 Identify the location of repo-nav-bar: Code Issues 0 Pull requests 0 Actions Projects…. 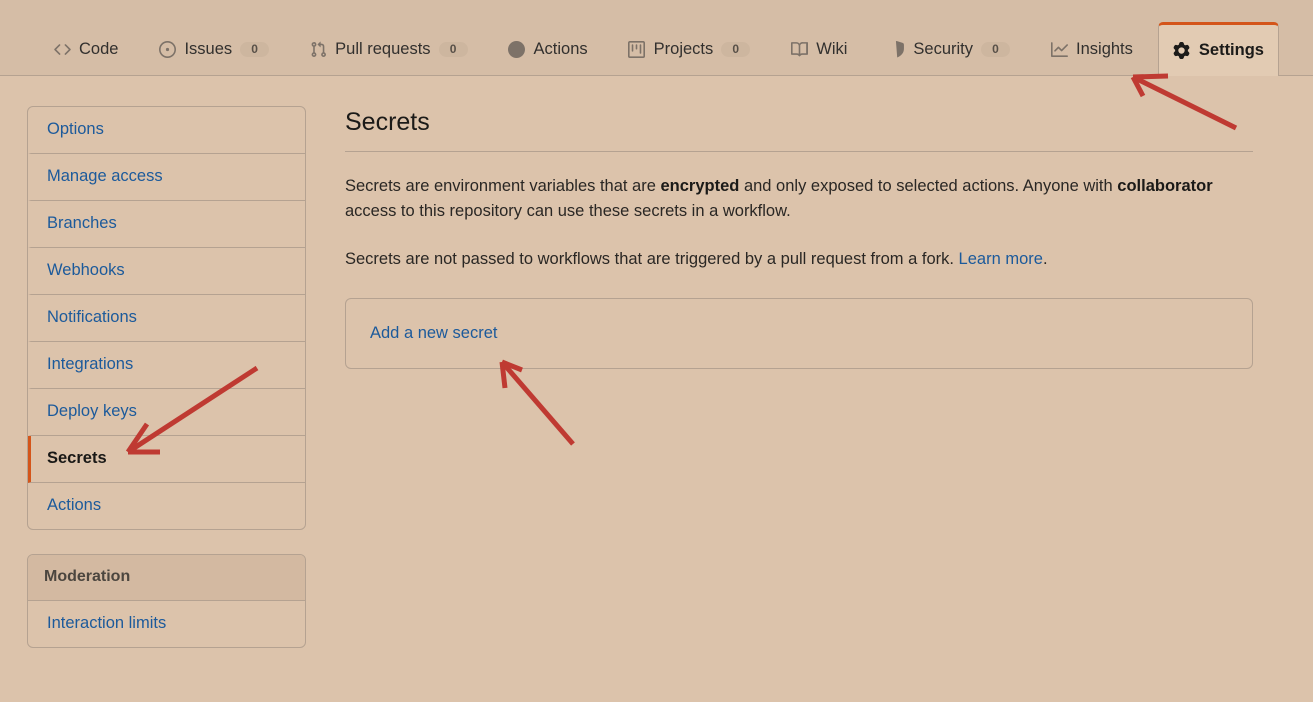
(656, 38).